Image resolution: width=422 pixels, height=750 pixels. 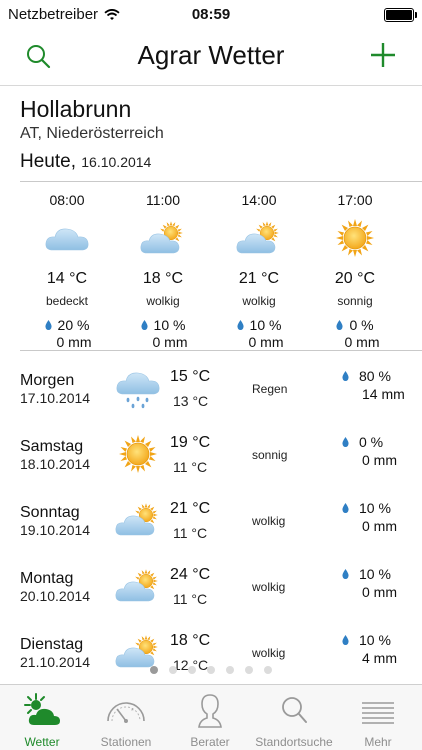 What do you see at coordinates (361, 325) in the screenshot?
I see `hour-precip-value: 0 %` at bounding box center [361, 325].